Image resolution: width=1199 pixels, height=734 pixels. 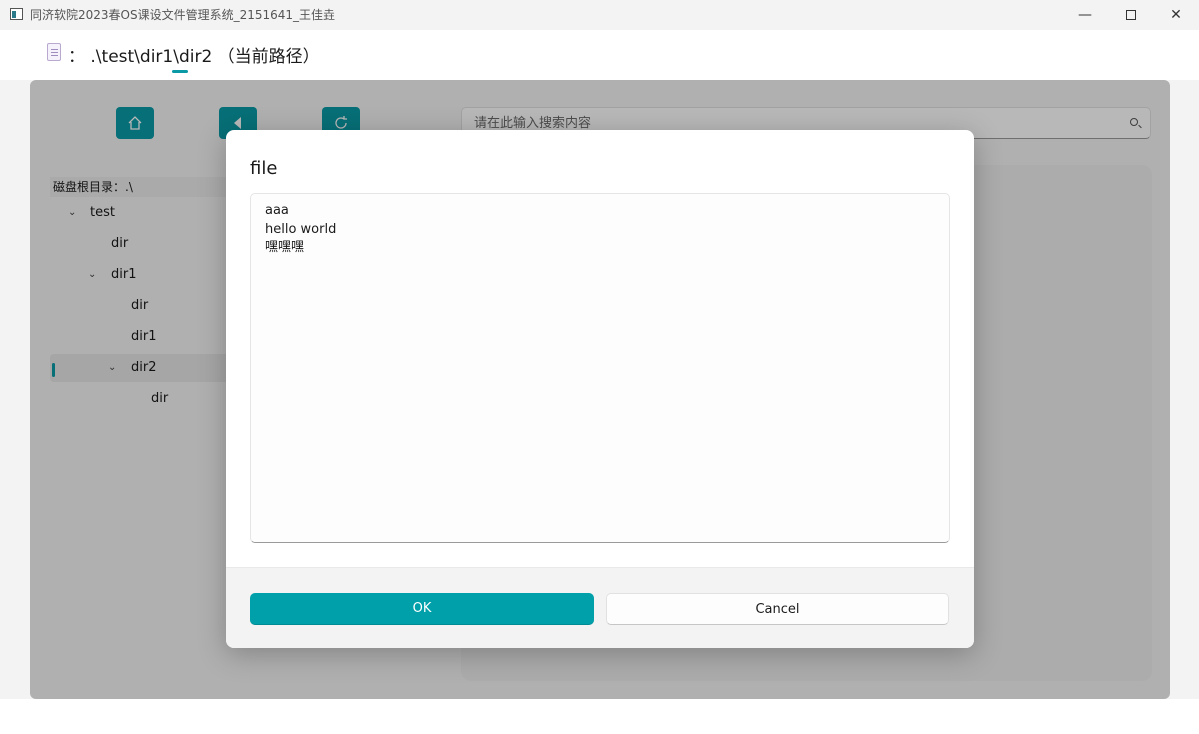 I want to click on maximize-button, so click(x=1131, y=15).